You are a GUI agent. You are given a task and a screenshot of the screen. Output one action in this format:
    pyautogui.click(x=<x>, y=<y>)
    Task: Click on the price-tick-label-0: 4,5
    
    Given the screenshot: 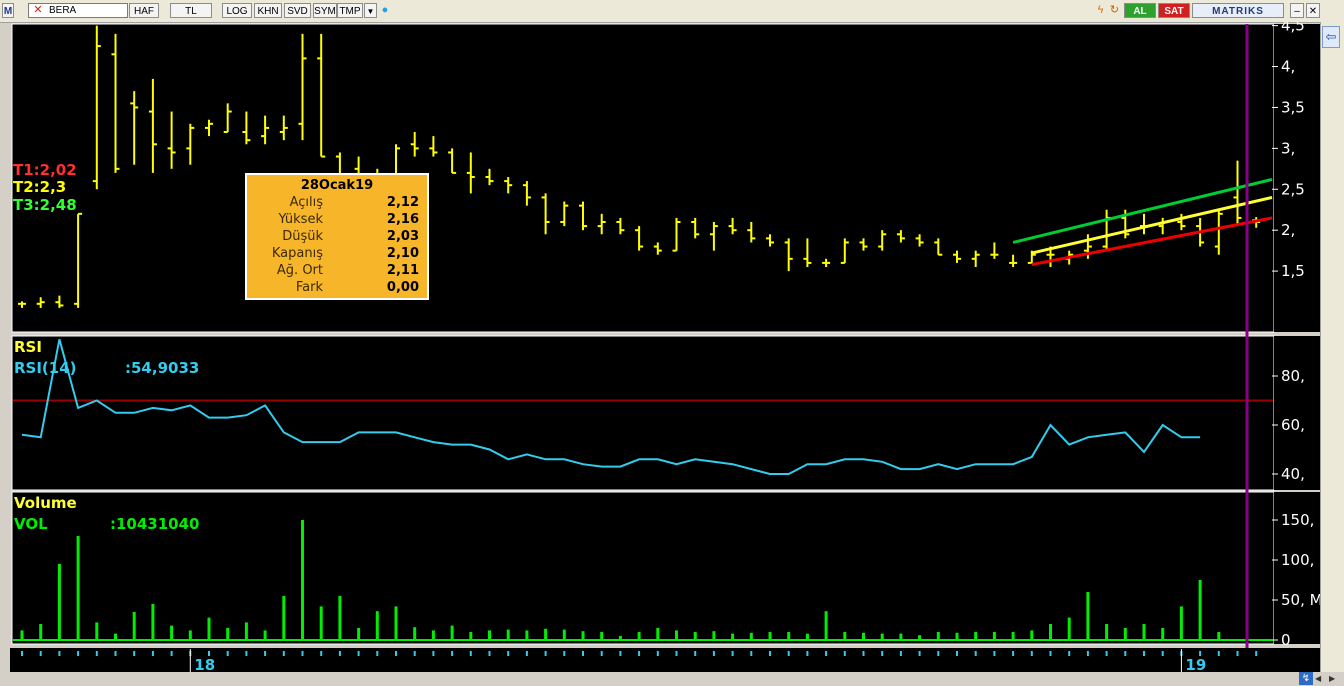 What is the action you would take?
    pyautogui.click(x=1293, y=28)
    